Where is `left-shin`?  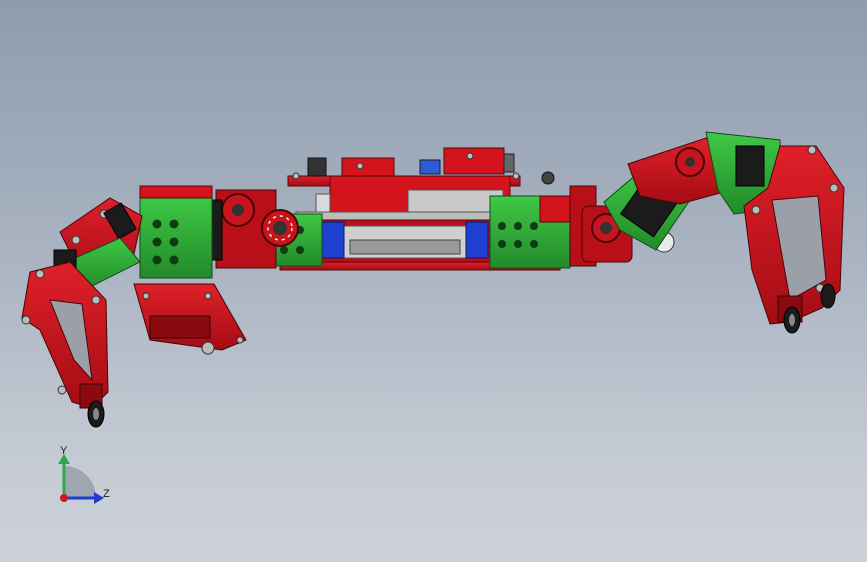 left-shin is located at coordinates (65, 344).